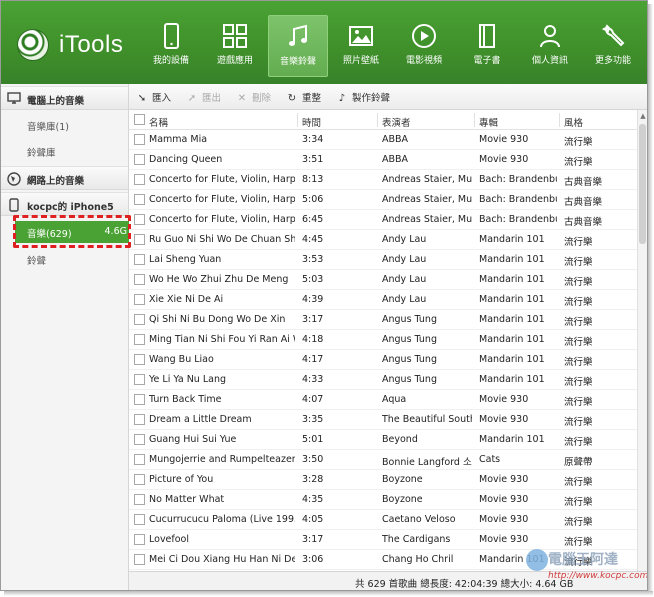 The height and width of the screenshot is (597, 654). Describe the element at coordinates (402, 499) in the screenshot. I see `song-artist: Boyzone` at that location.